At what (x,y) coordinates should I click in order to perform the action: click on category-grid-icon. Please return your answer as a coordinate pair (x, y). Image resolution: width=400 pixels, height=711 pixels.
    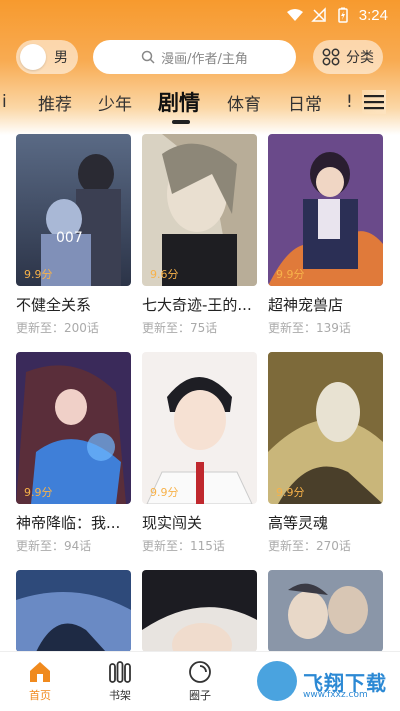
    Looking at the image, I should click on (331, 57).